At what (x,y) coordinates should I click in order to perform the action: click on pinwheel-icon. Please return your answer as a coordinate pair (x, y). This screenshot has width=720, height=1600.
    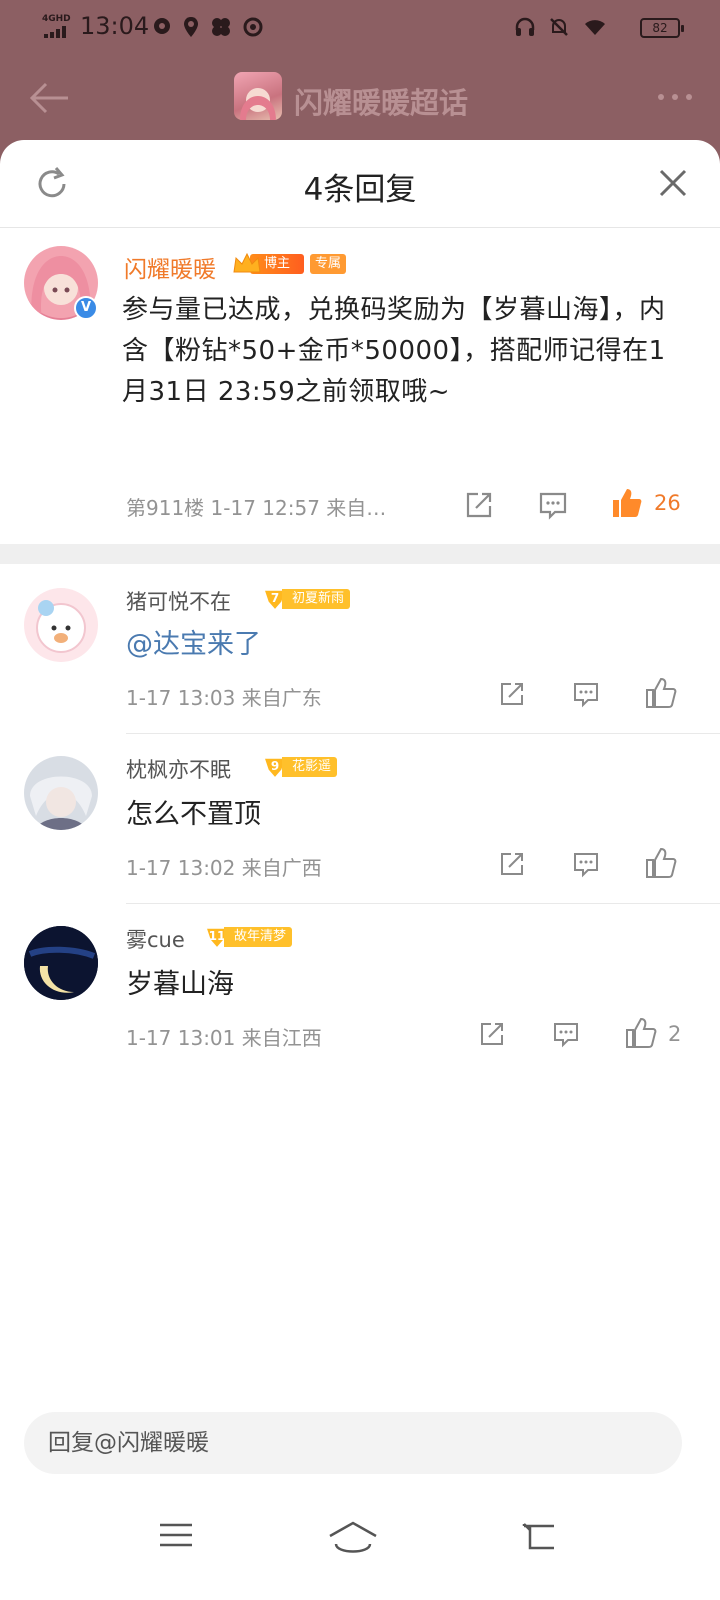
    Looking at the image, I should click on (221, 27).